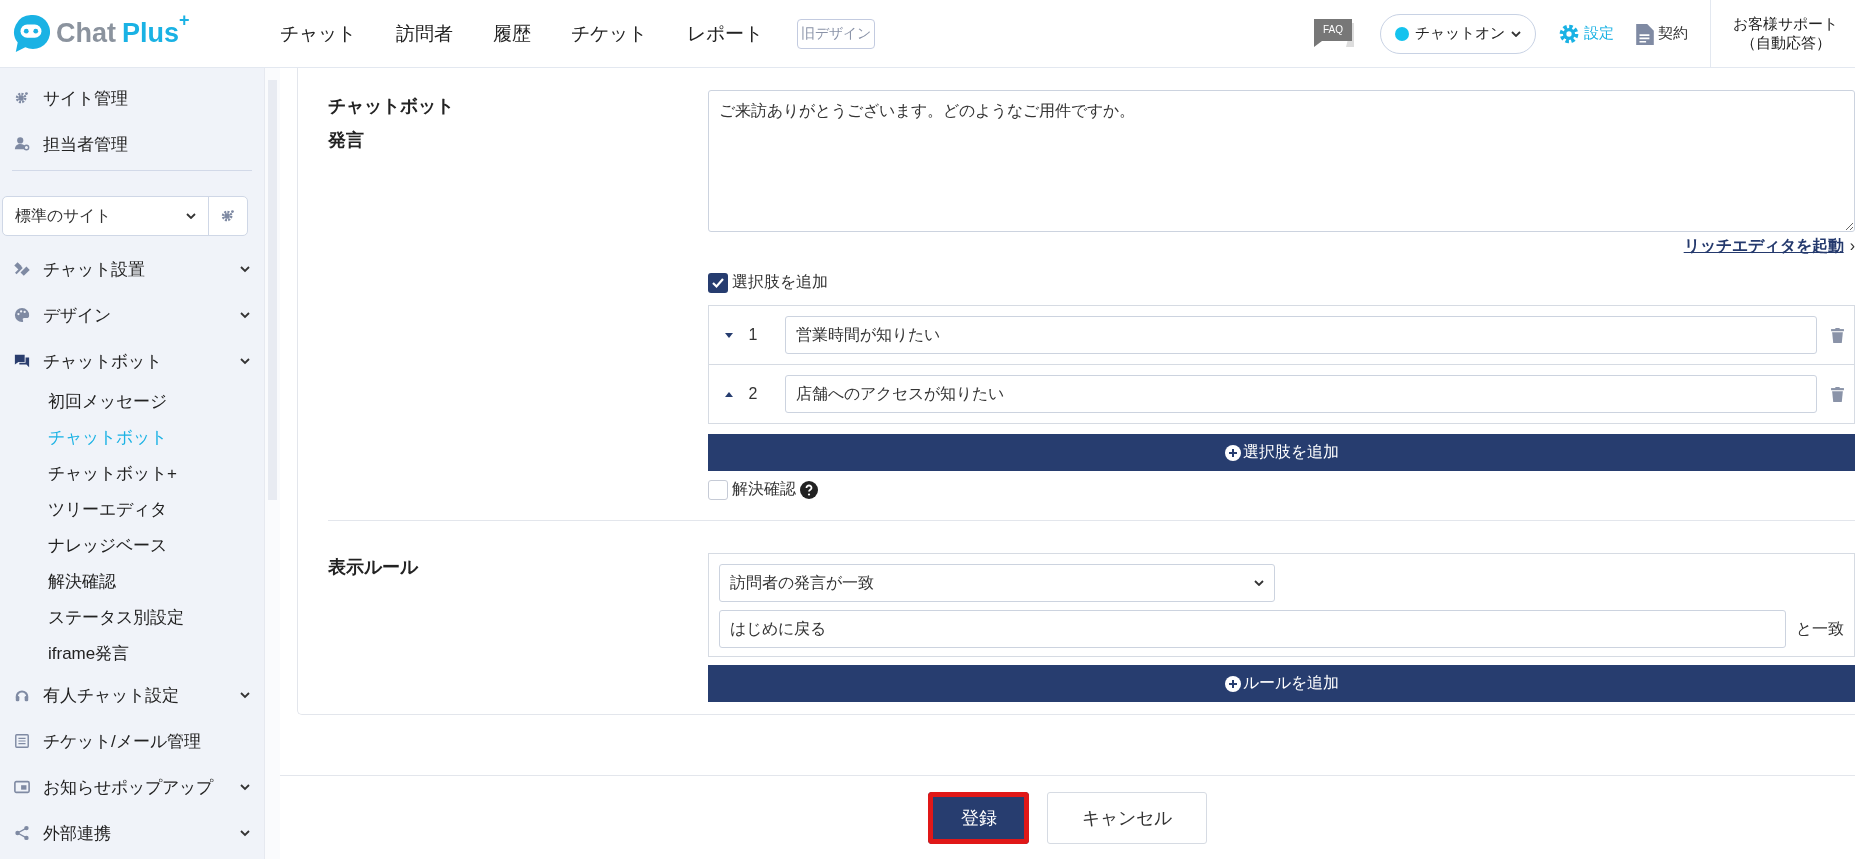 Image resolution: width=1855 pixels, height=859 pixels. What do you see at coordinates (22, 741) in the screenshot?
I see `list-icon` at bounding box center [22, 741].